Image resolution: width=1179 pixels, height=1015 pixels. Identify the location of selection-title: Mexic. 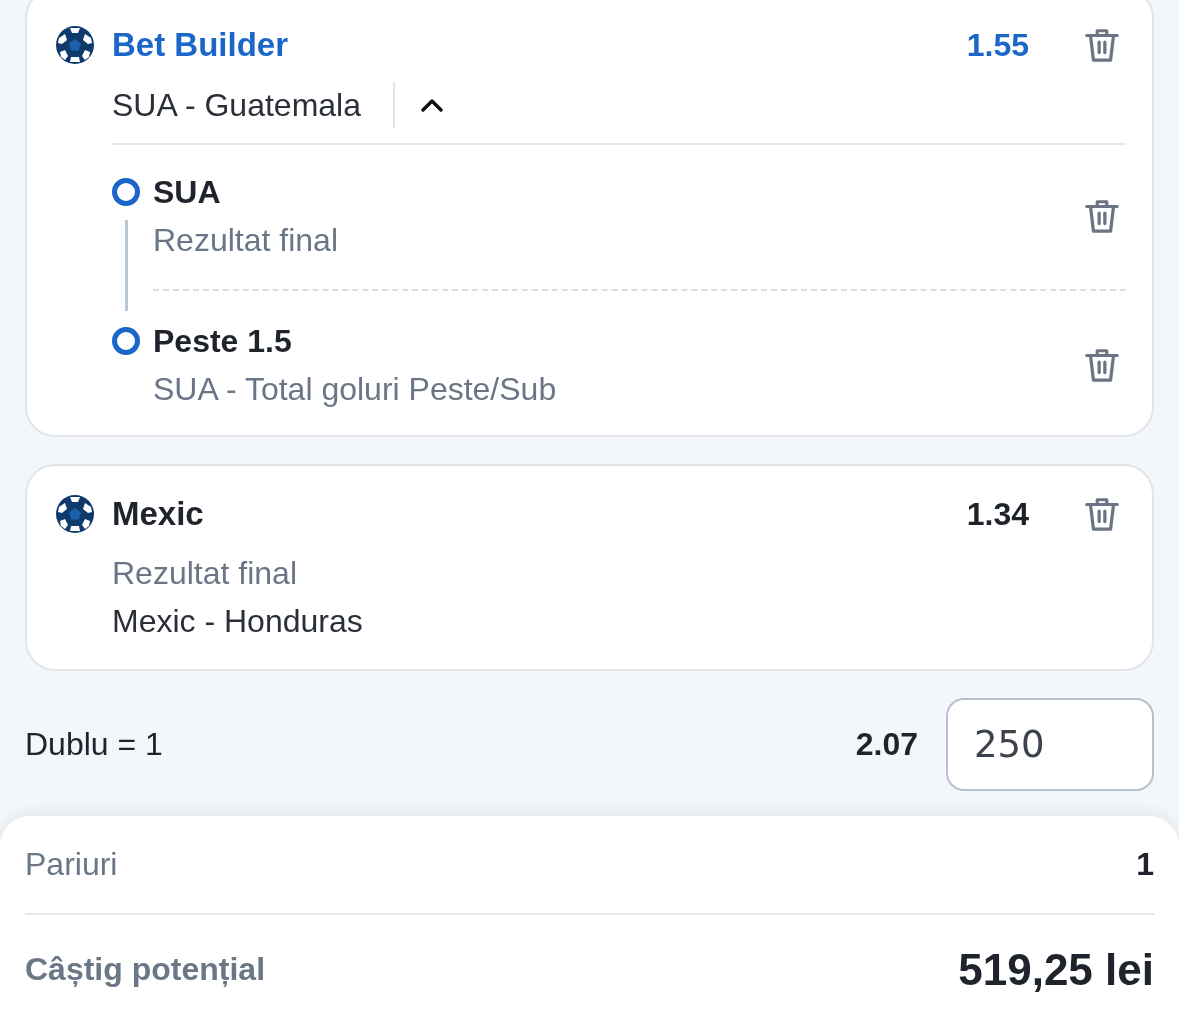
(158, 514).